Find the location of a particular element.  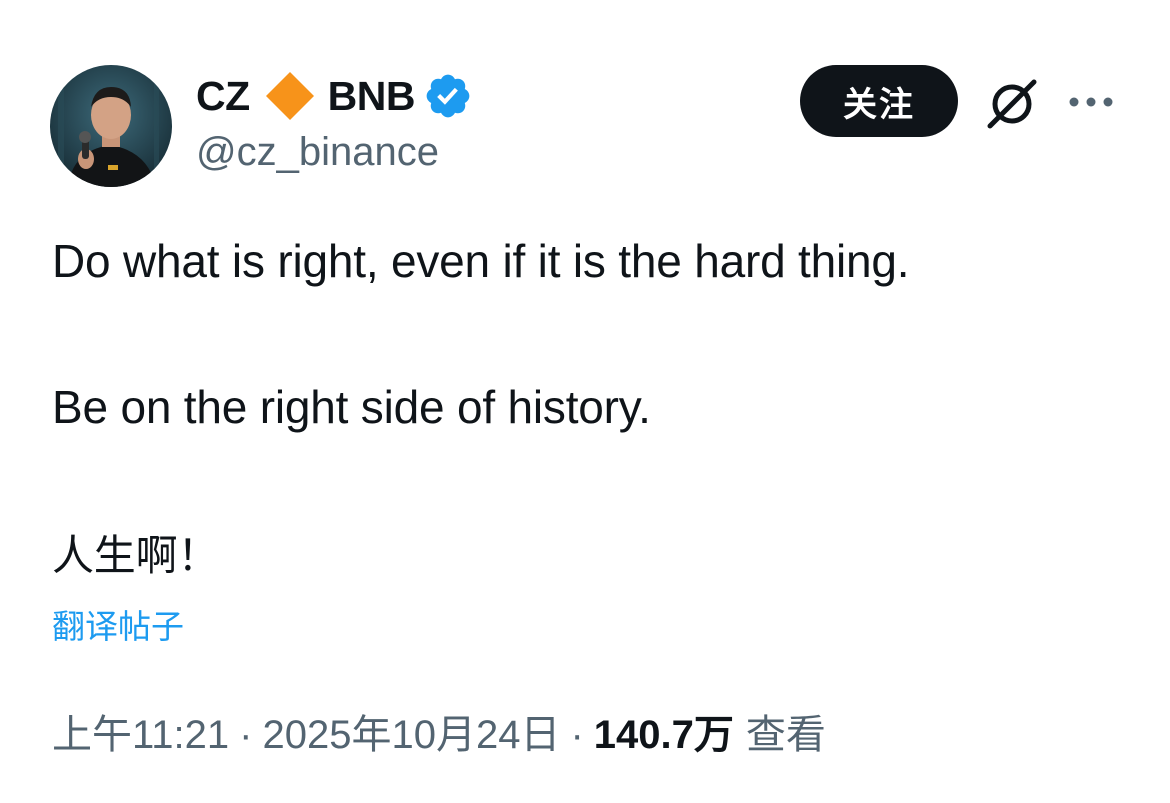

avatar-photo is located at coordinates (111, 126).